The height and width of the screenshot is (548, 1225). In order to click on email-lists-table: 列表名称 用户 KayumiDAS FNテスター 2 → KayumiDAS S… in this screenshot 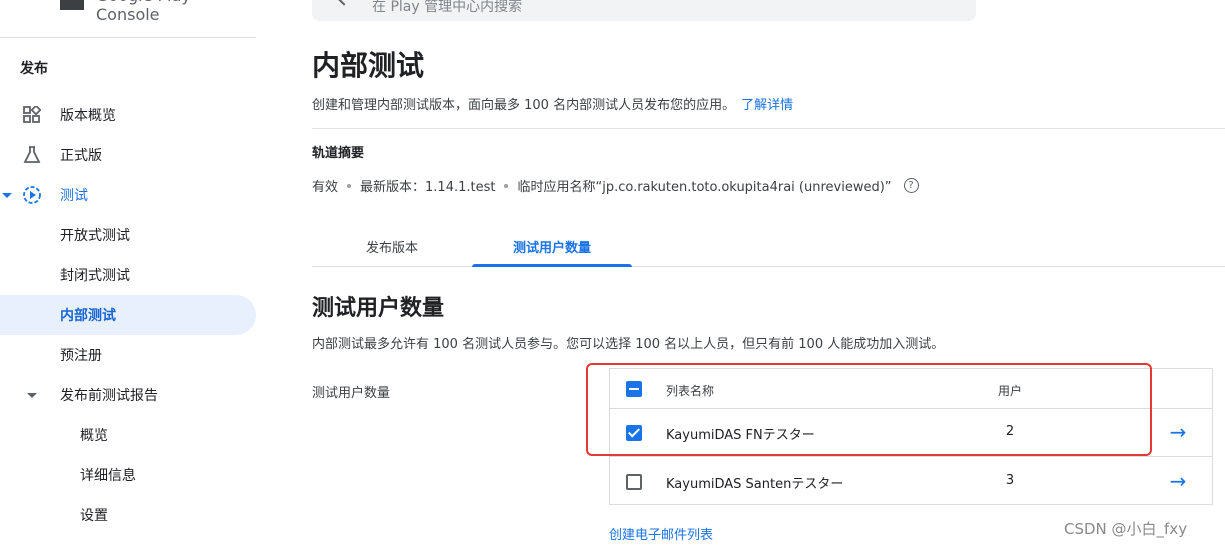, I will do `click(911, 436)`.